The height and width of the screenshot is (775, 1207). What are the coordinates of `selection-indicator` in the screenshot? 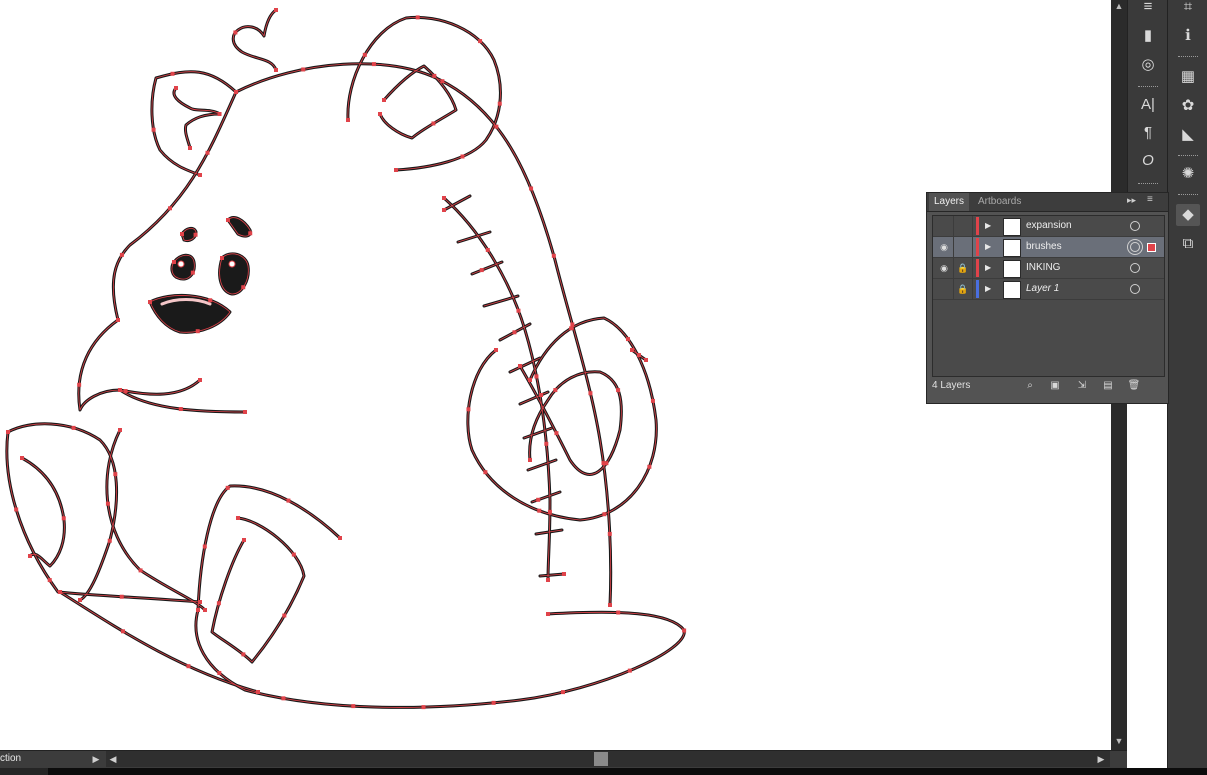 It's located at (1151, 247).